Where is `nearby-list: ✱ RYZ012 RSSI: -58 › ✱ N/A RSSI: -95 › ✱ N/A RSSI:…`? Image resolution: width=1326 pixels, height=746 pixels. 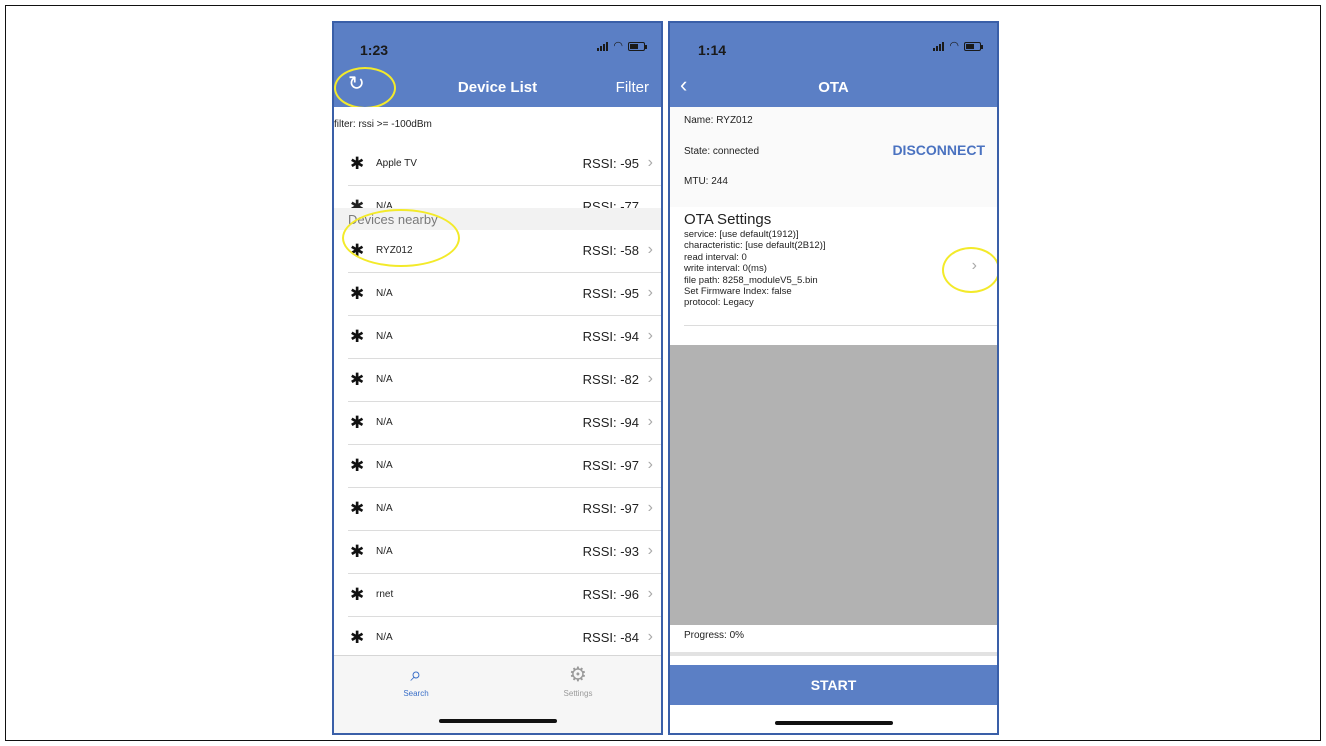 nearby-list: ✱ RYZ012 RSSI: -58 › ✱ N/A RSSI: -95 › ✱ N/A RSSI:… is located at coordinates (497, 445).